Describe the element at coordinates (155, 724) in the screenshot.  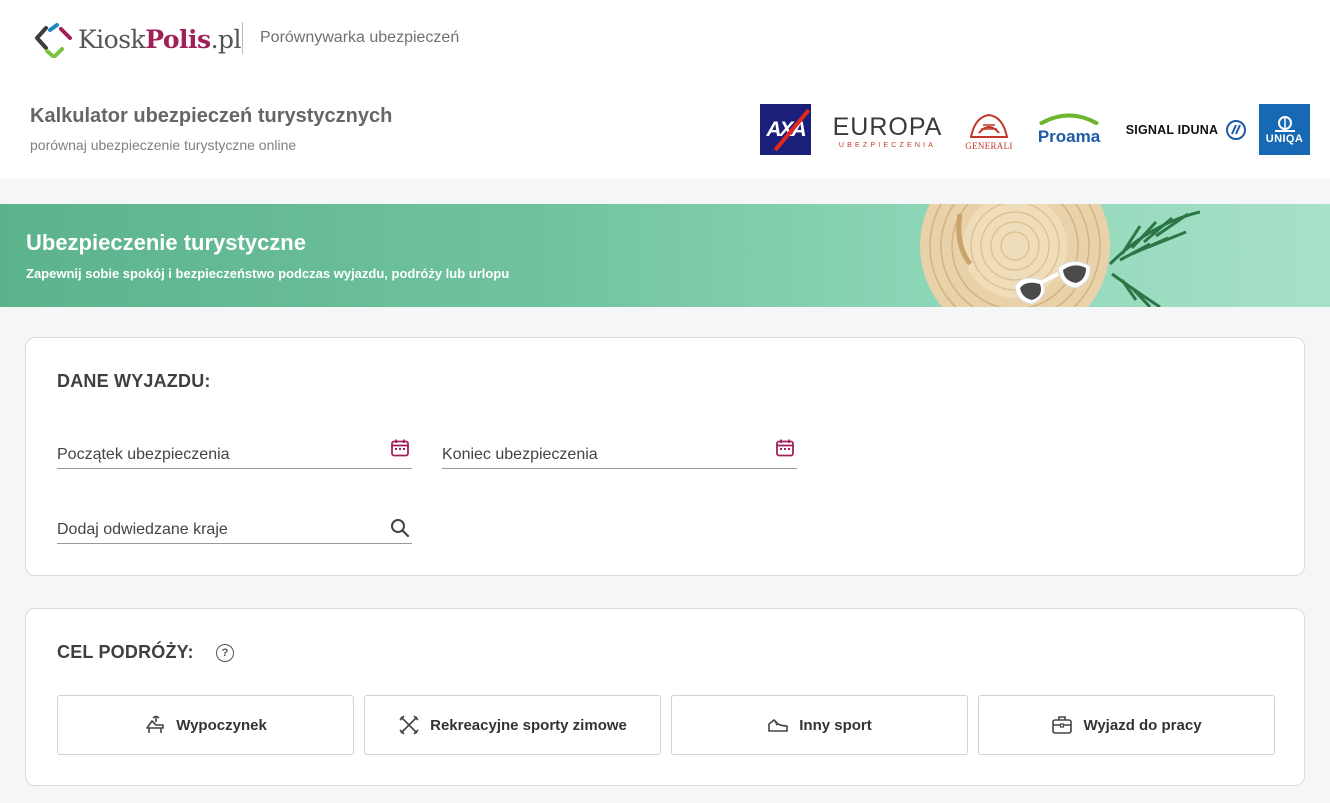
I see `sun-lounger-icon` at that location.